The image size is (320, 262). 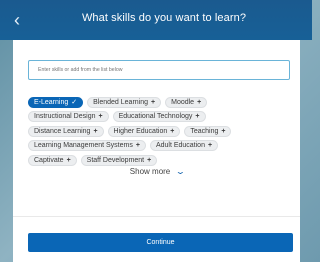 I want to click on skill-chip-teaching: Teaching +, so click(x=208, y=131).